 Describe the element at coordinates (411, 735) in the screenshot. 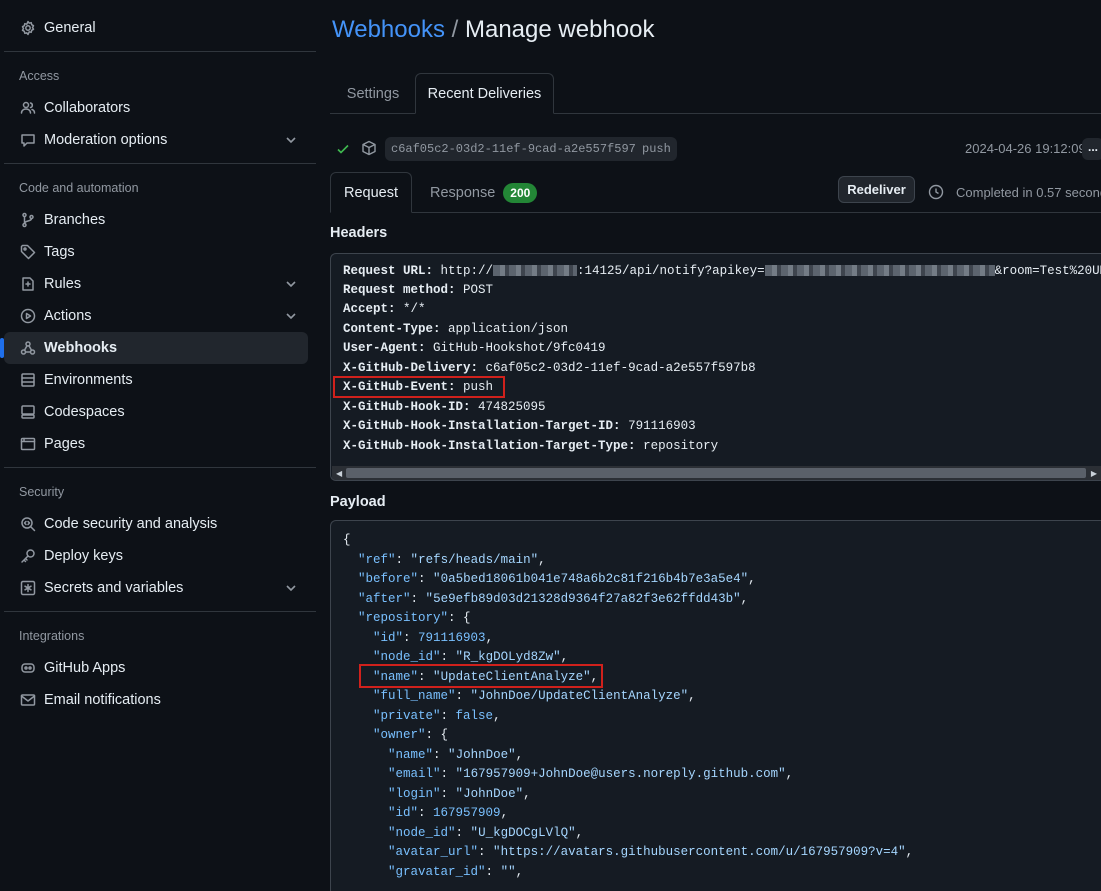

I see `payload-line: "owner": {` at that location.